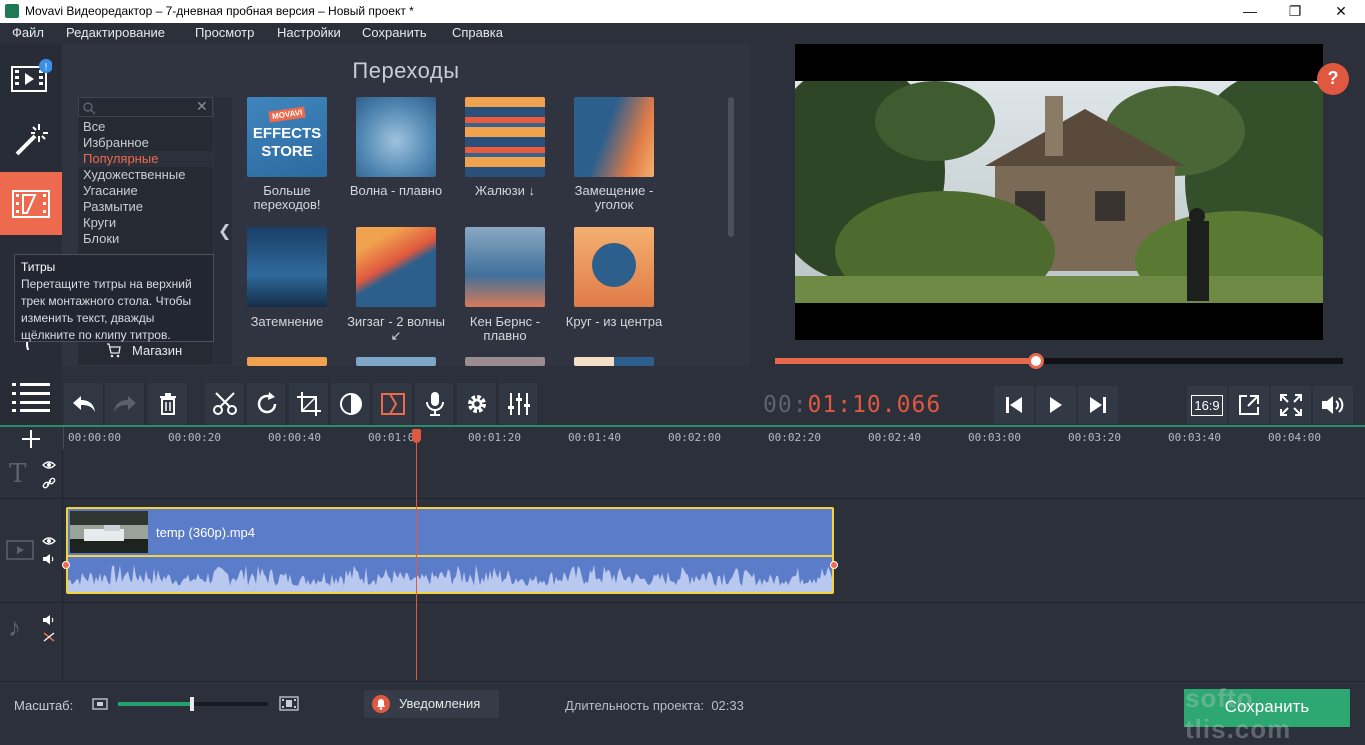 The image size is (1365, 745). I want to click on filters-button, so click(31, 140).